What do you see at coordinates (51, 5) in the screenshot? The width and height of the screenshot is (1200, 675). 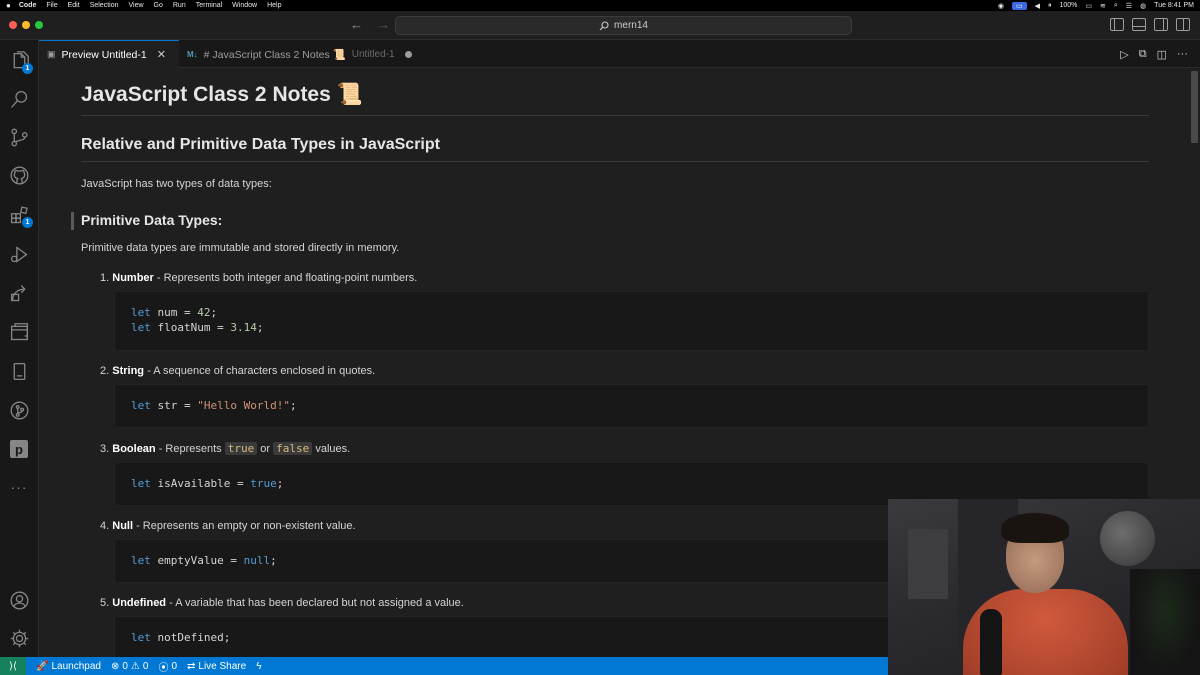 I see `menu-file: File` at bounding box center [51, 5].